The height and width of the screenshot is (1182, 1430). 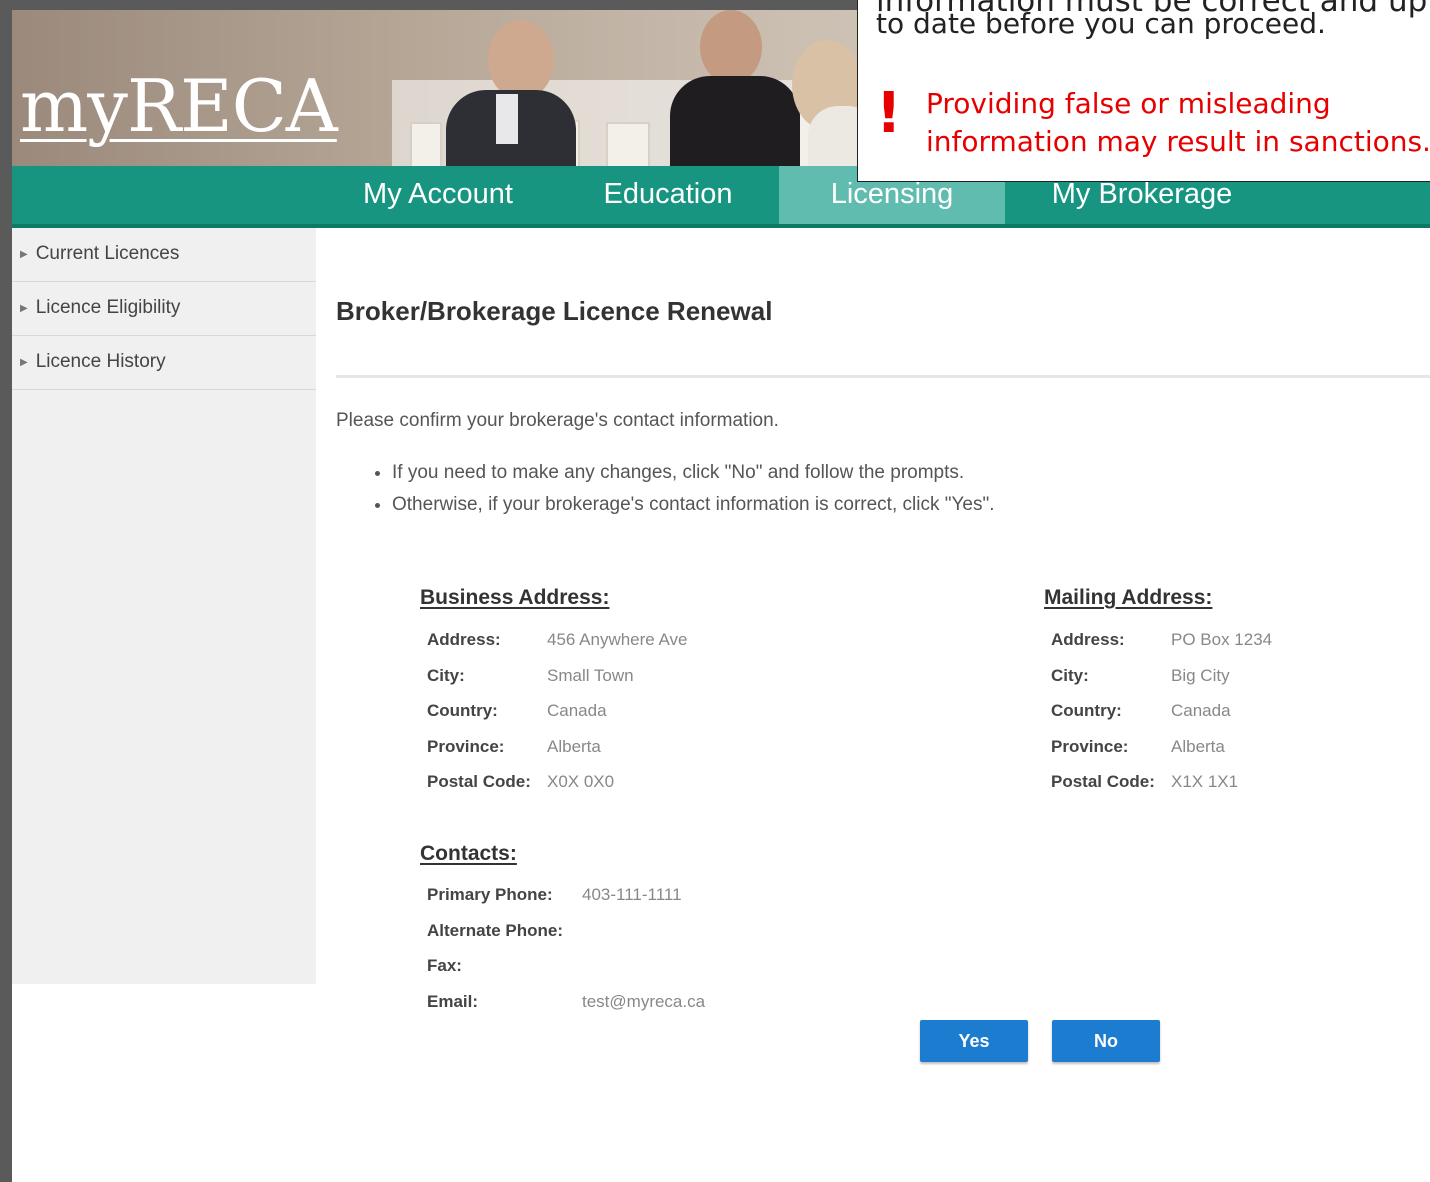 What do you see at coordinates (883, 376) in the screenshot?
I see `divider` at bounding box center [883, 376].